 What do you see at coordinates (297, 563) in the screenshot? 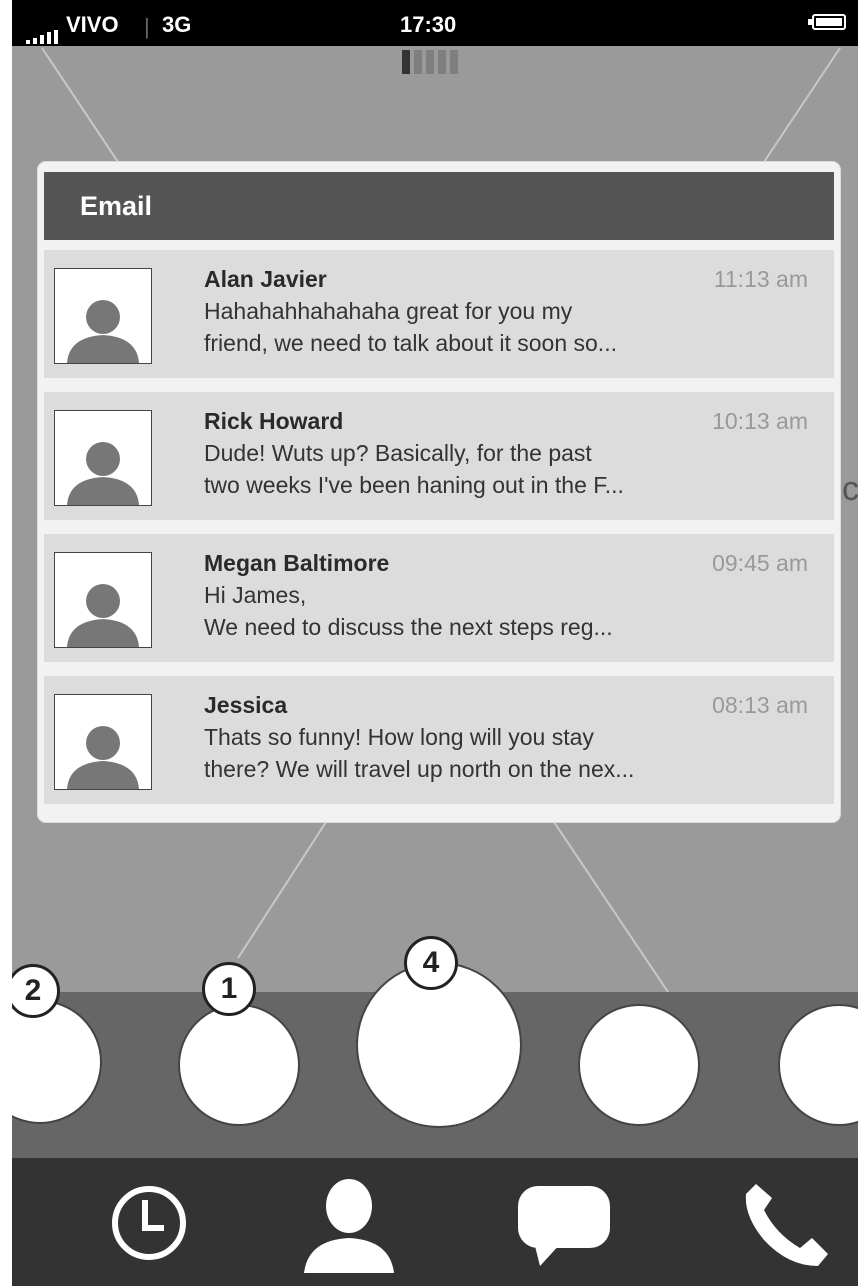
I see `email-sender: Megan Baltimore` at bounding box center [297, 563].